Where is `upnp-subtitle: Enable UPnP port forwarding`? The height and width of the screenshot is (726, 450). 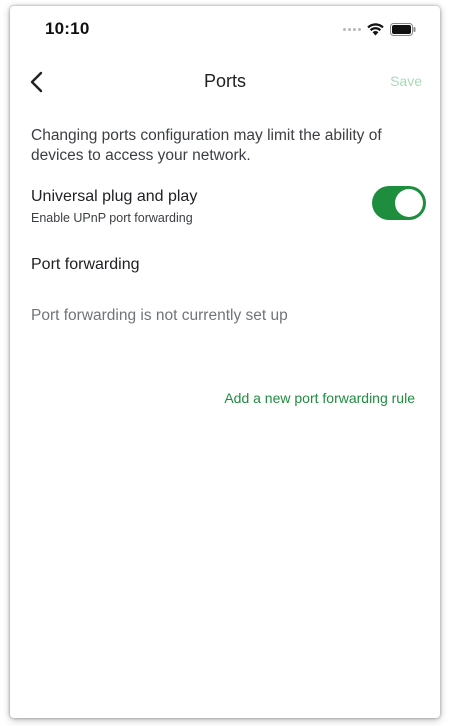 upnp-subtitle: Enable UPnP port forwarding is located at coordinates (112, 218).